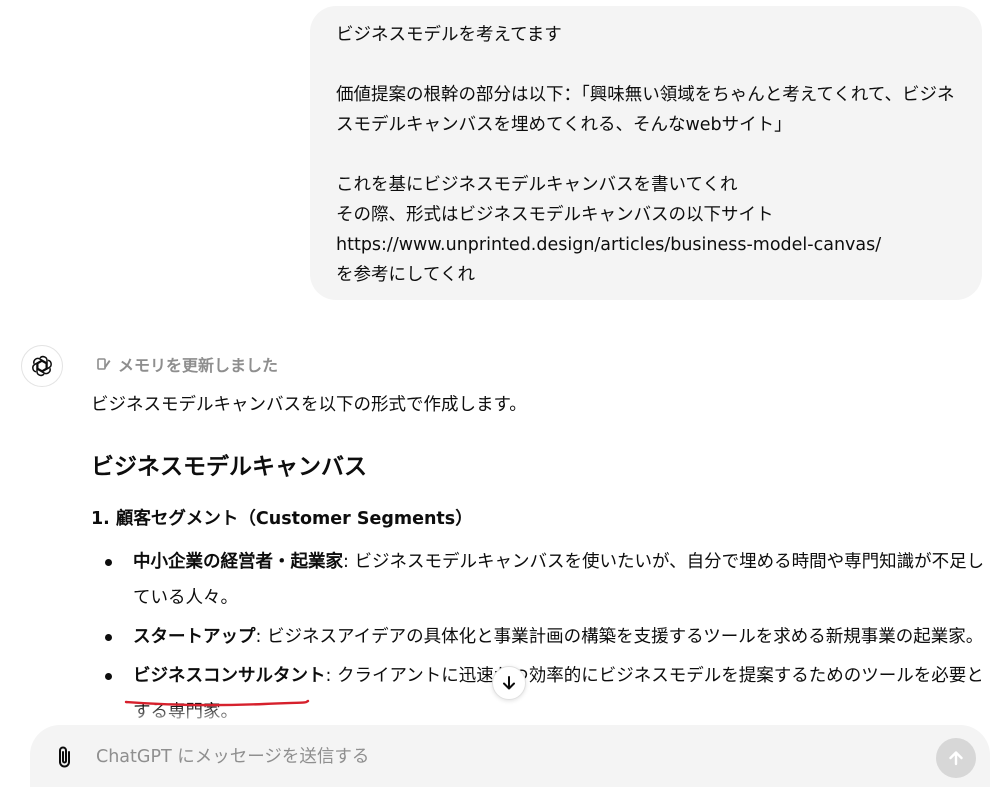 The image size is (1000, 787). I want to click on attach-button, so click(65, 757).